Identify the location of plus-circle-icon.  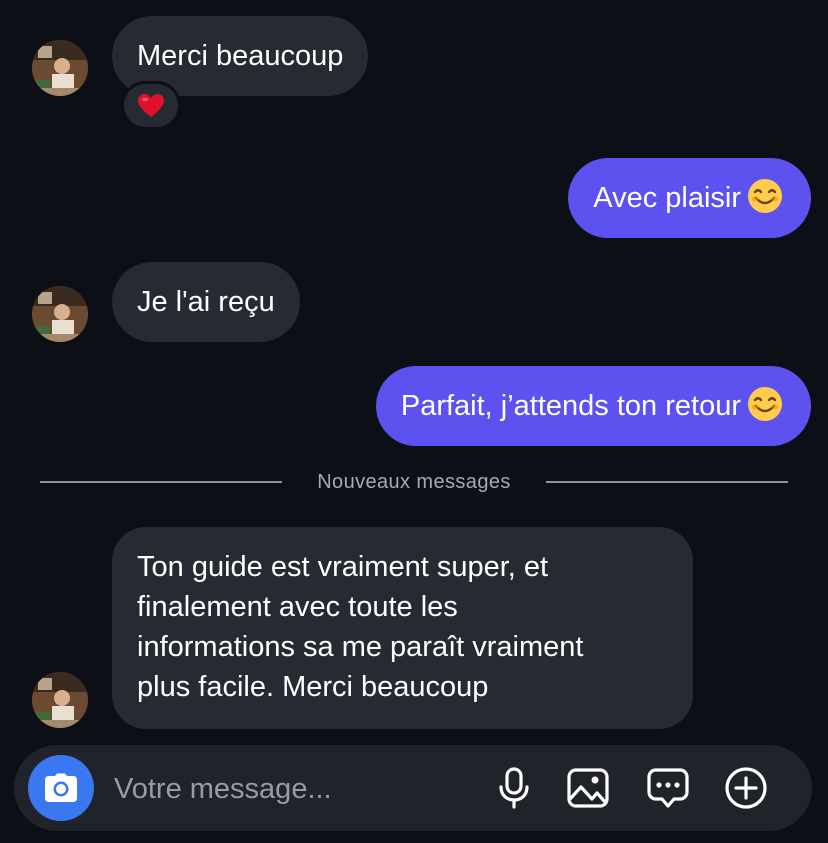
(746, 788).